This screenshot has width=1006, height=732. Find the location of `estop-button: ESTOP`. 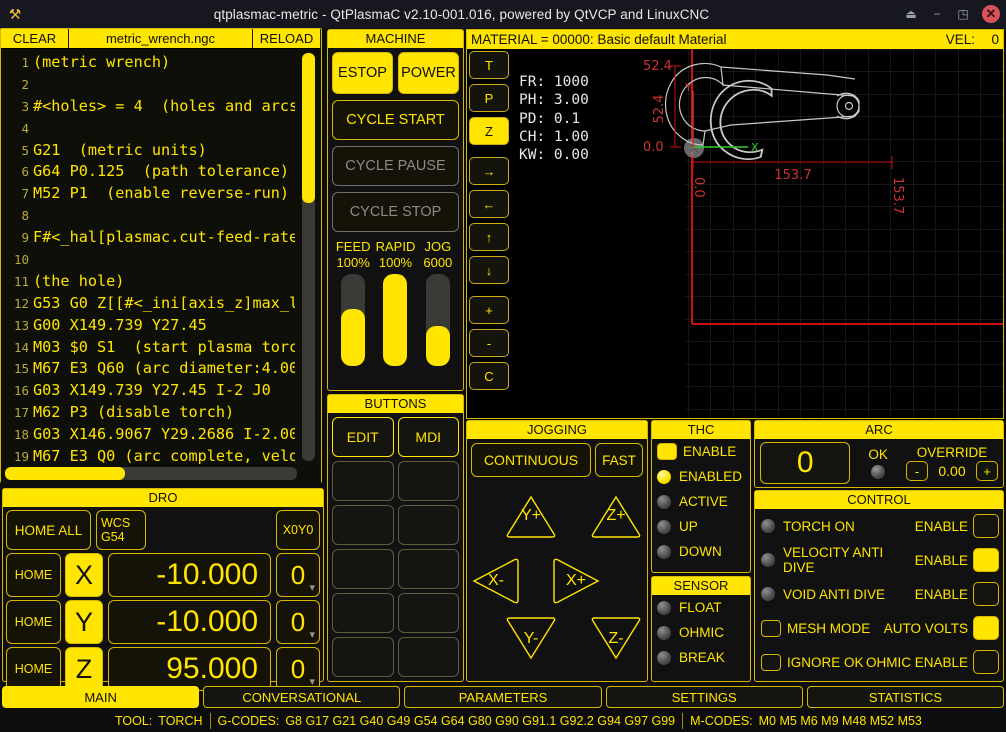

estop-button: ESTOP is located at coordinates (362, 73).